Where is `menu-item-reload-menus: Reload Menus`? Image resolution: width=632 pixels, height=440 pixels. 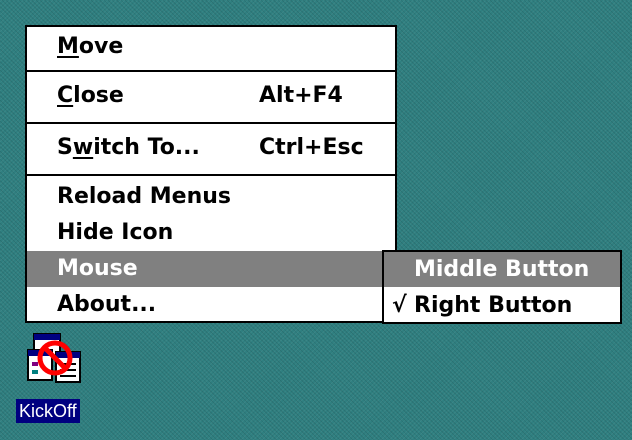
menu-item-reload-menus: Reload Menus is located at coordinates (211, 197).